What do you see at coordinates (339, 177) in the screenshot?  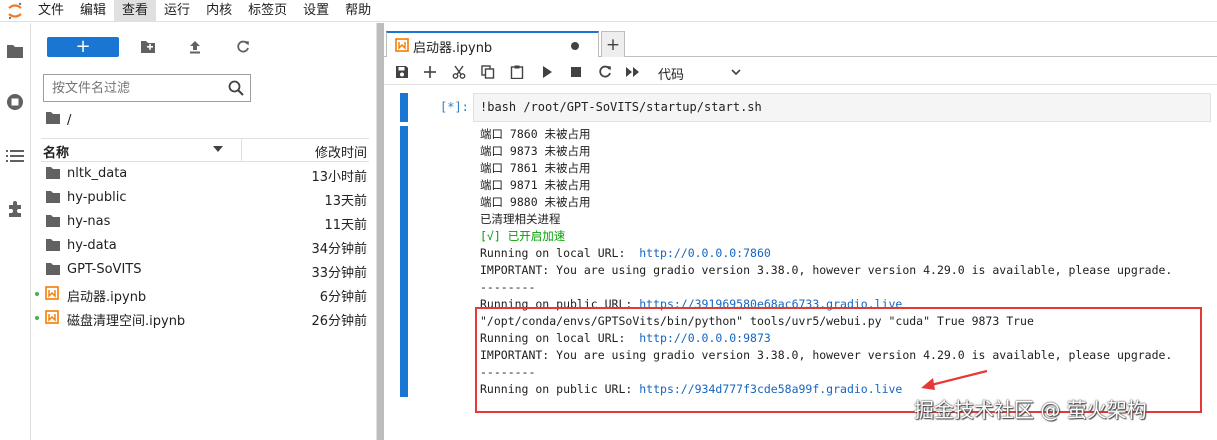 I see `file-modified: 13小时前` at bounding box center [339, 177].